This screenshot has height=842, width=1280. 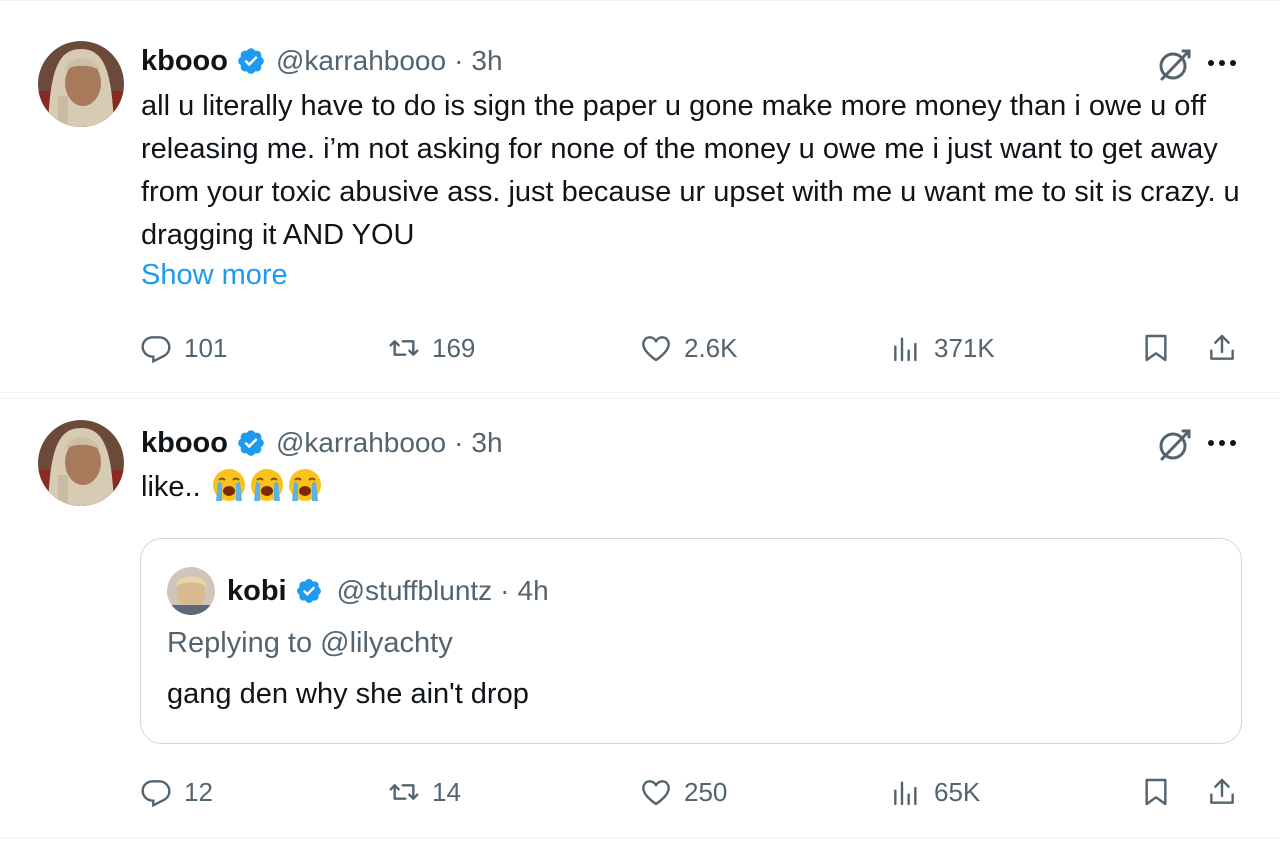 What do you see at coordinates (191, 591) in the screenshot?
I see `quoted-avatar` at bounding box center [191, 591].